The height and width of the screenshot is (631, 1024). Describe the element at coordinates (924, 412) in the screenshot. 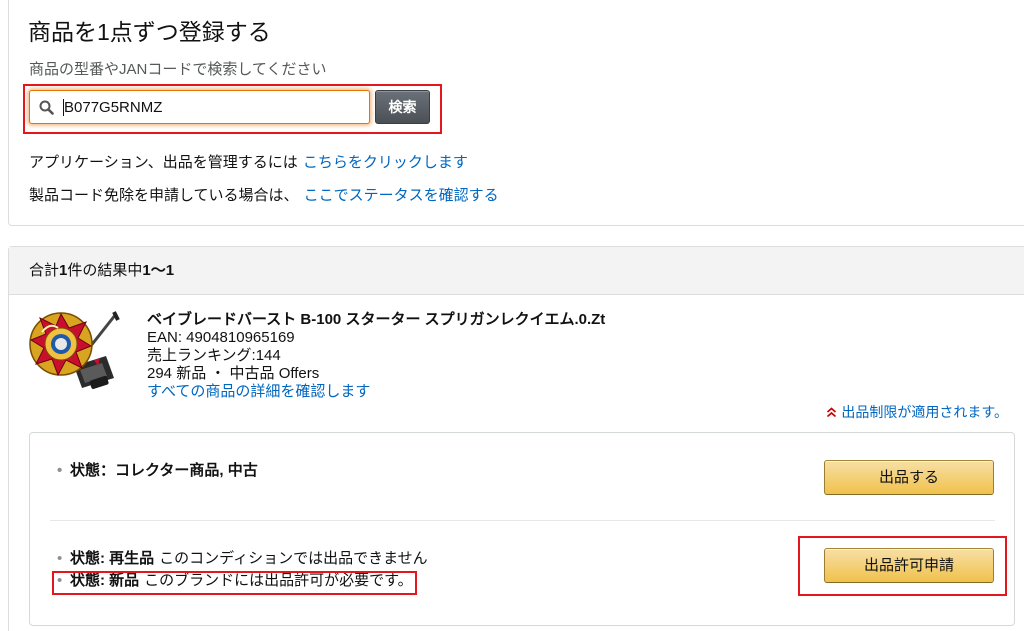

I see `restriction-notice-link: 出品制限が適用されます。` at that location.